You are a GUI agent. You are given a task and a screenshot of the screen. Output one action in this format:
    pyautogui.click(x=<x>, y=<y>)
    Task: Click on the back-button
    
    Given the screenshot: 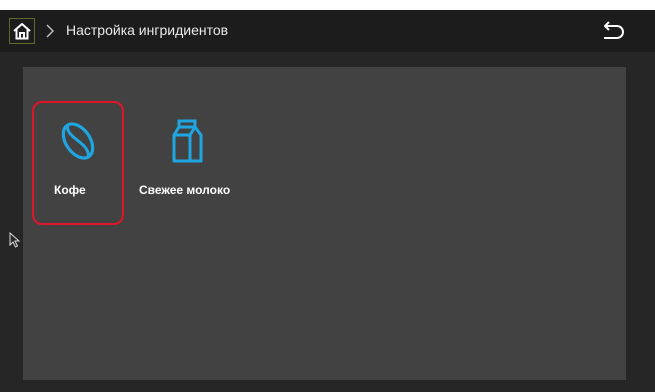 What is the action you would take?
    pyautogui.click(x=612, y=32)
    